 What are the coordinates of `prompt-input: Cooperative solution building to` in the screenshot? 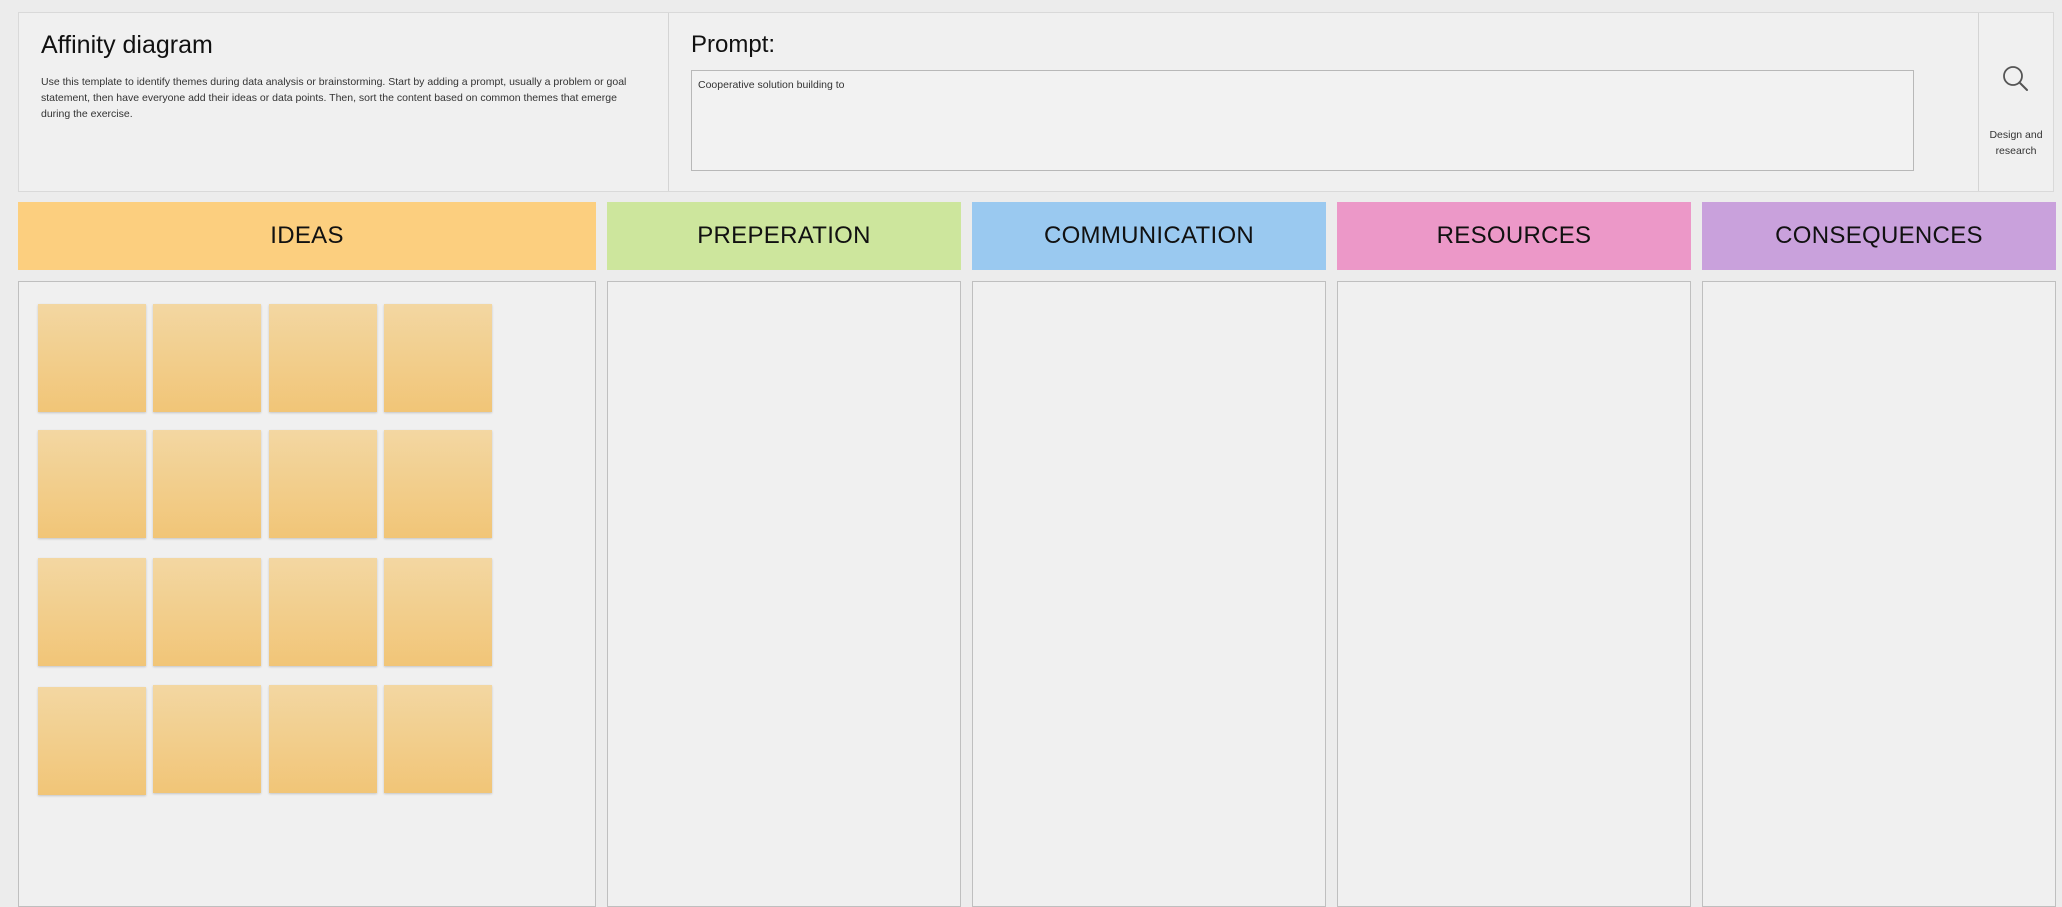 It's located at (1302, 120).